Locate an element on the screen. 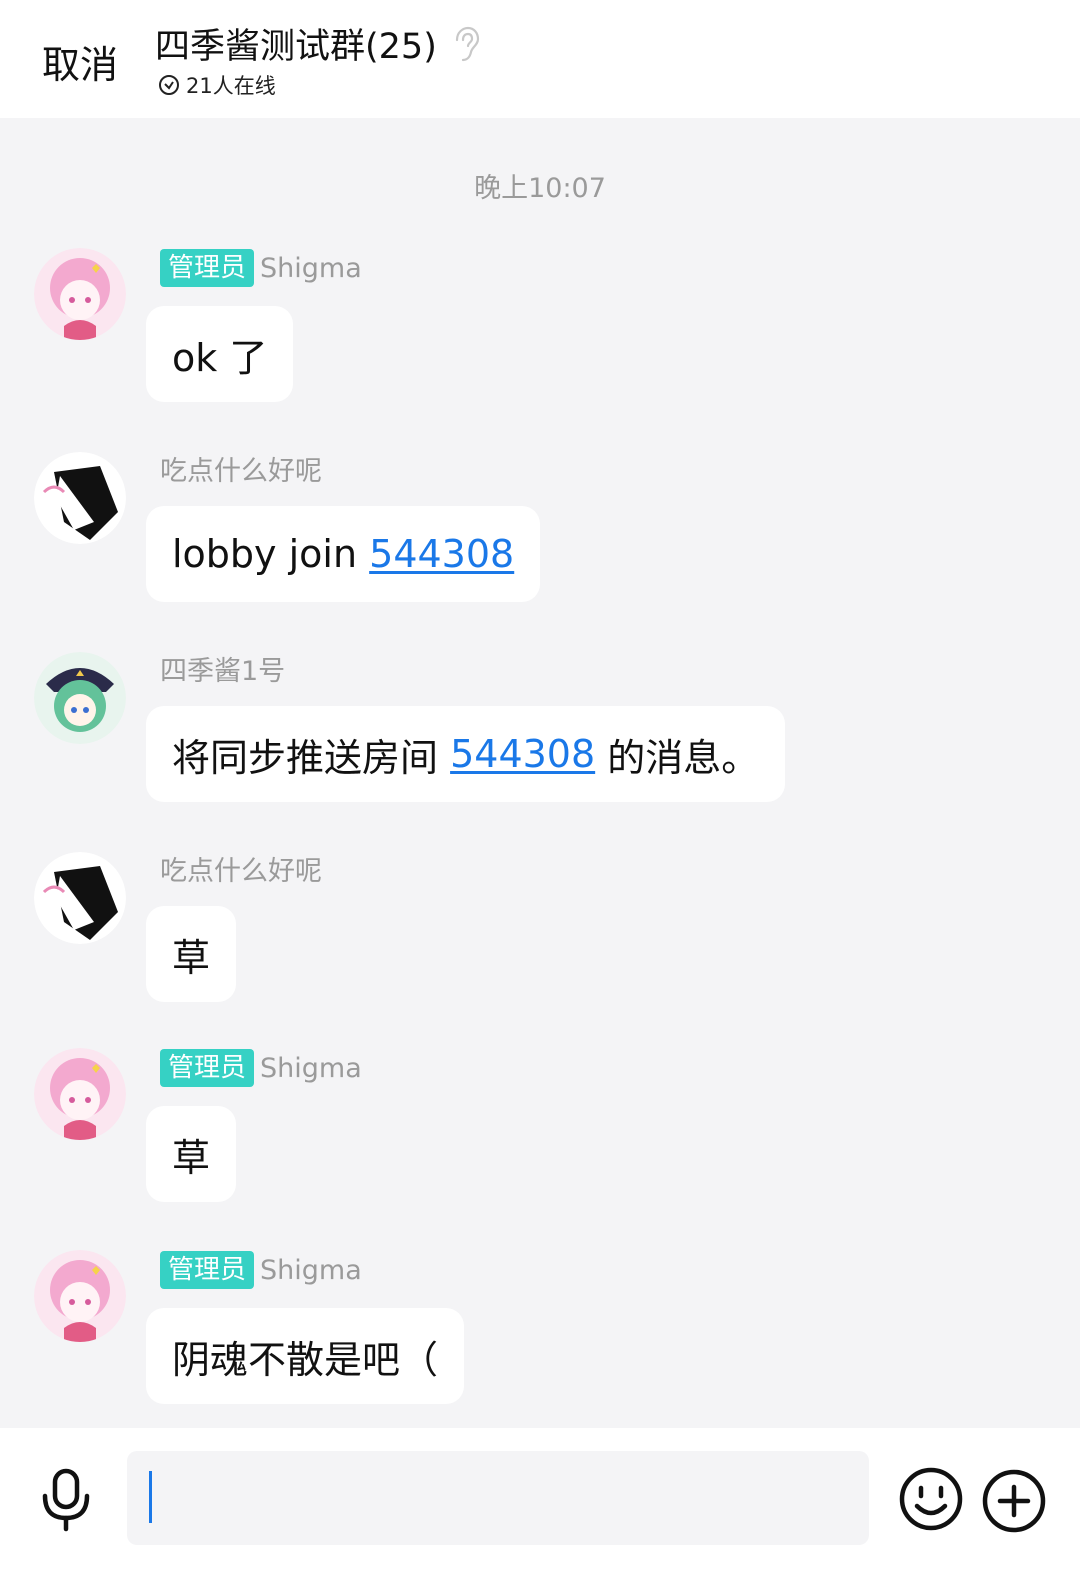  input-bar is located at coordinates (540, 1499).